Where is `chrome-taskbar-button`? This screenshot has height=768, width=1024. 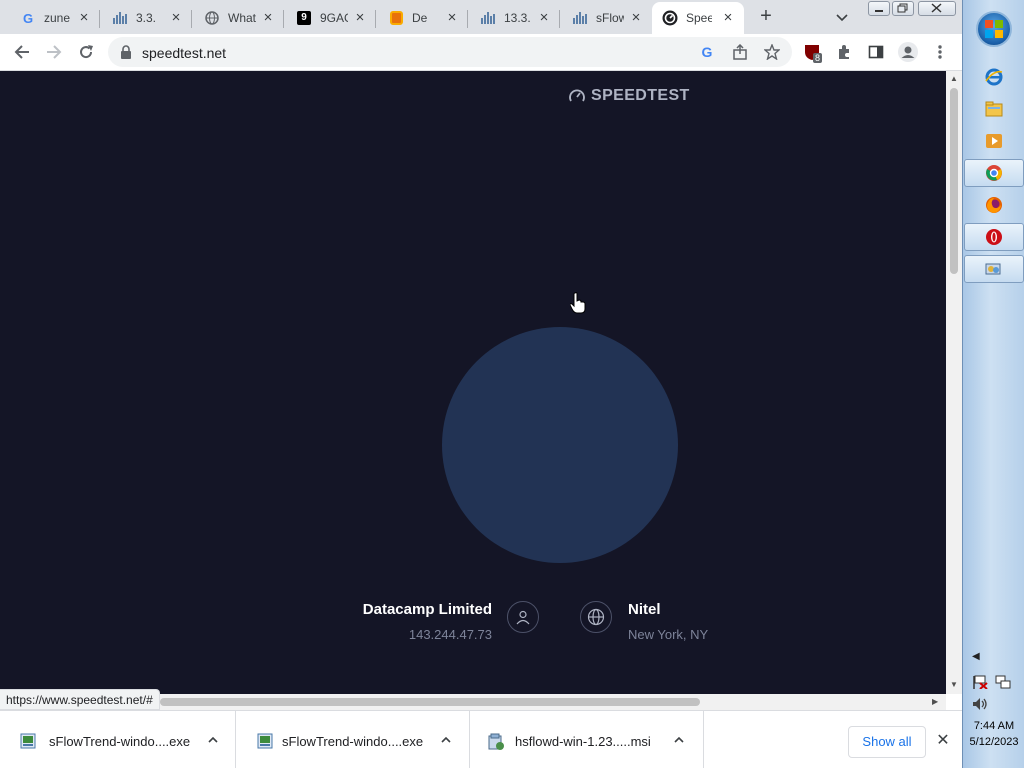 chrome-taskbar-button is located at coordinates (994, 173).